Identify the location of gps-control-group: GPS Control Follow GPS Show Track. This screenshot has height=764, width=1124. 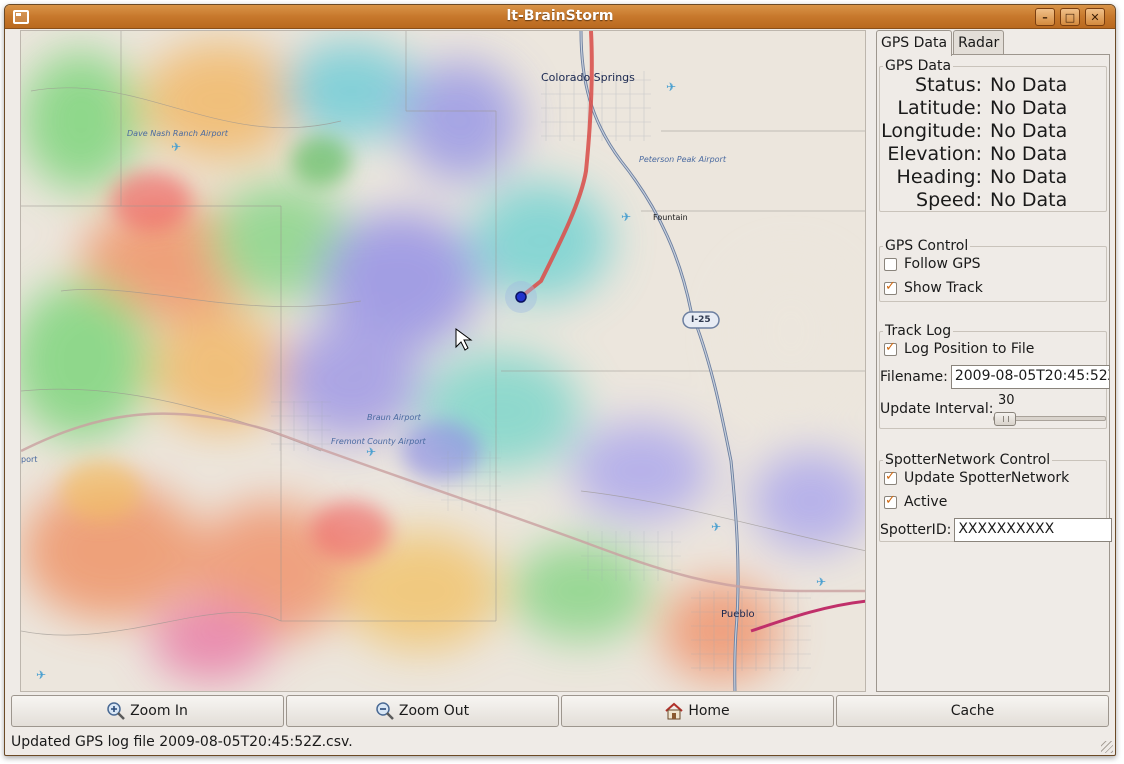
(993, 270).